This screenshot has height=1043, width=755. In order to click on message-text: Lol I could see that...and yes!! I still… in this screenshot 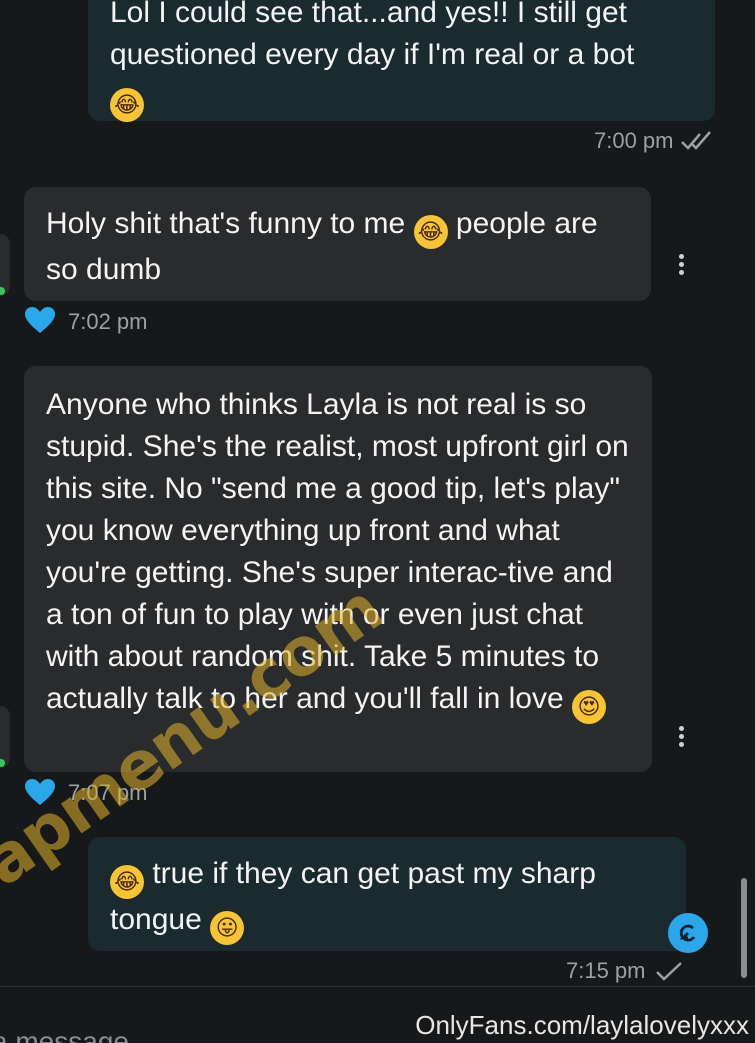, I will do `click(372, 35)`.